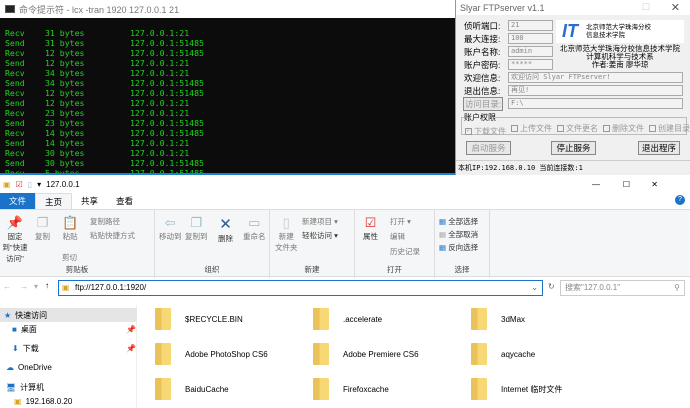 This screenshot has width=690, height=408. Describe the element at coordinates (320, 235) in the screenshot. I see `easy-access-button: 轻松访问 ▾` at that location.